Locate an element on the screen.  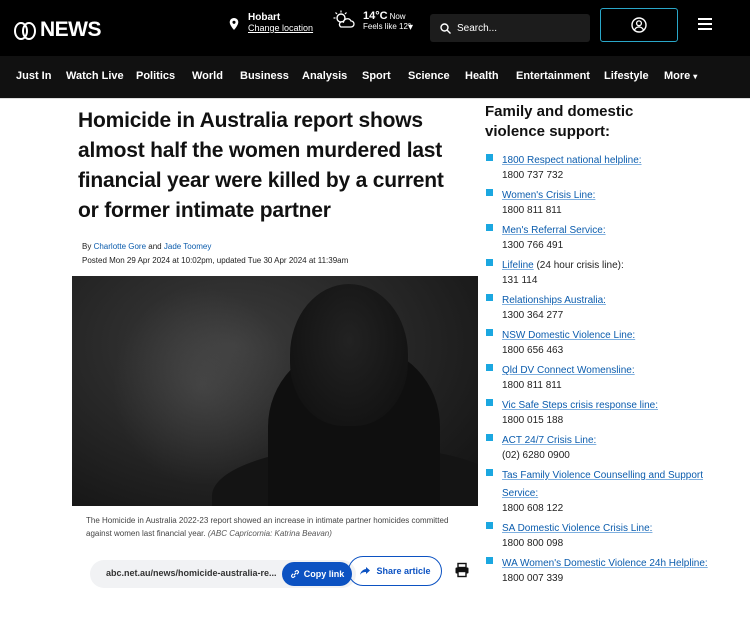
feels-like: Feels like 12° is located at coordinates (387, 26).